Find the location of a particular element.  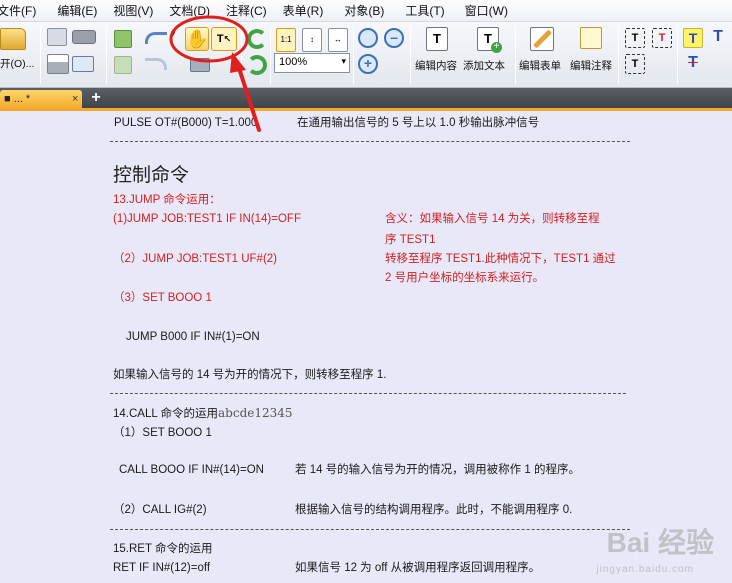

call-title-text: 14.CALL 命令的运用 is located at coordinates (166, 414).